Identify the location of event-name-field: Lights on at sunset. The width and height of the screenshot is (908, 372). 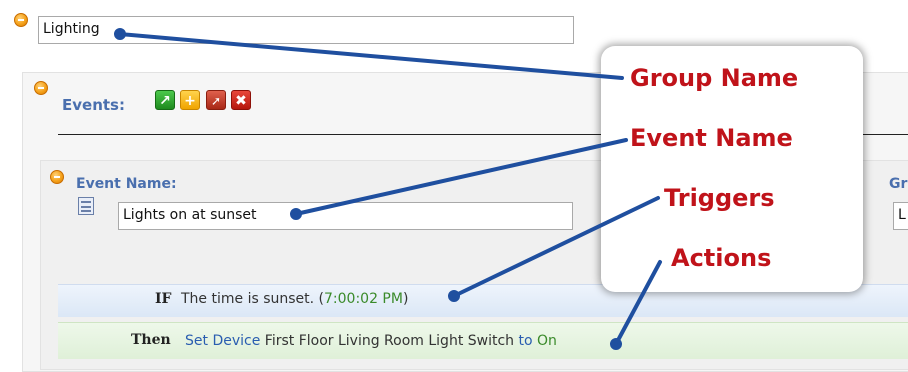
(345, 216).